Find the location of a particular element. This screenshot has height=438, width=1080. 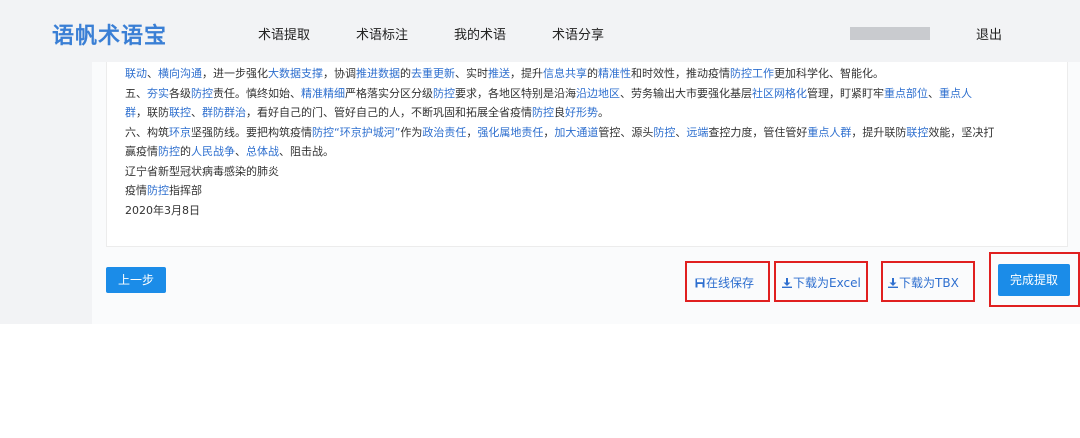

extracted-term: 去重更新 is located at coordinates (433, 73).